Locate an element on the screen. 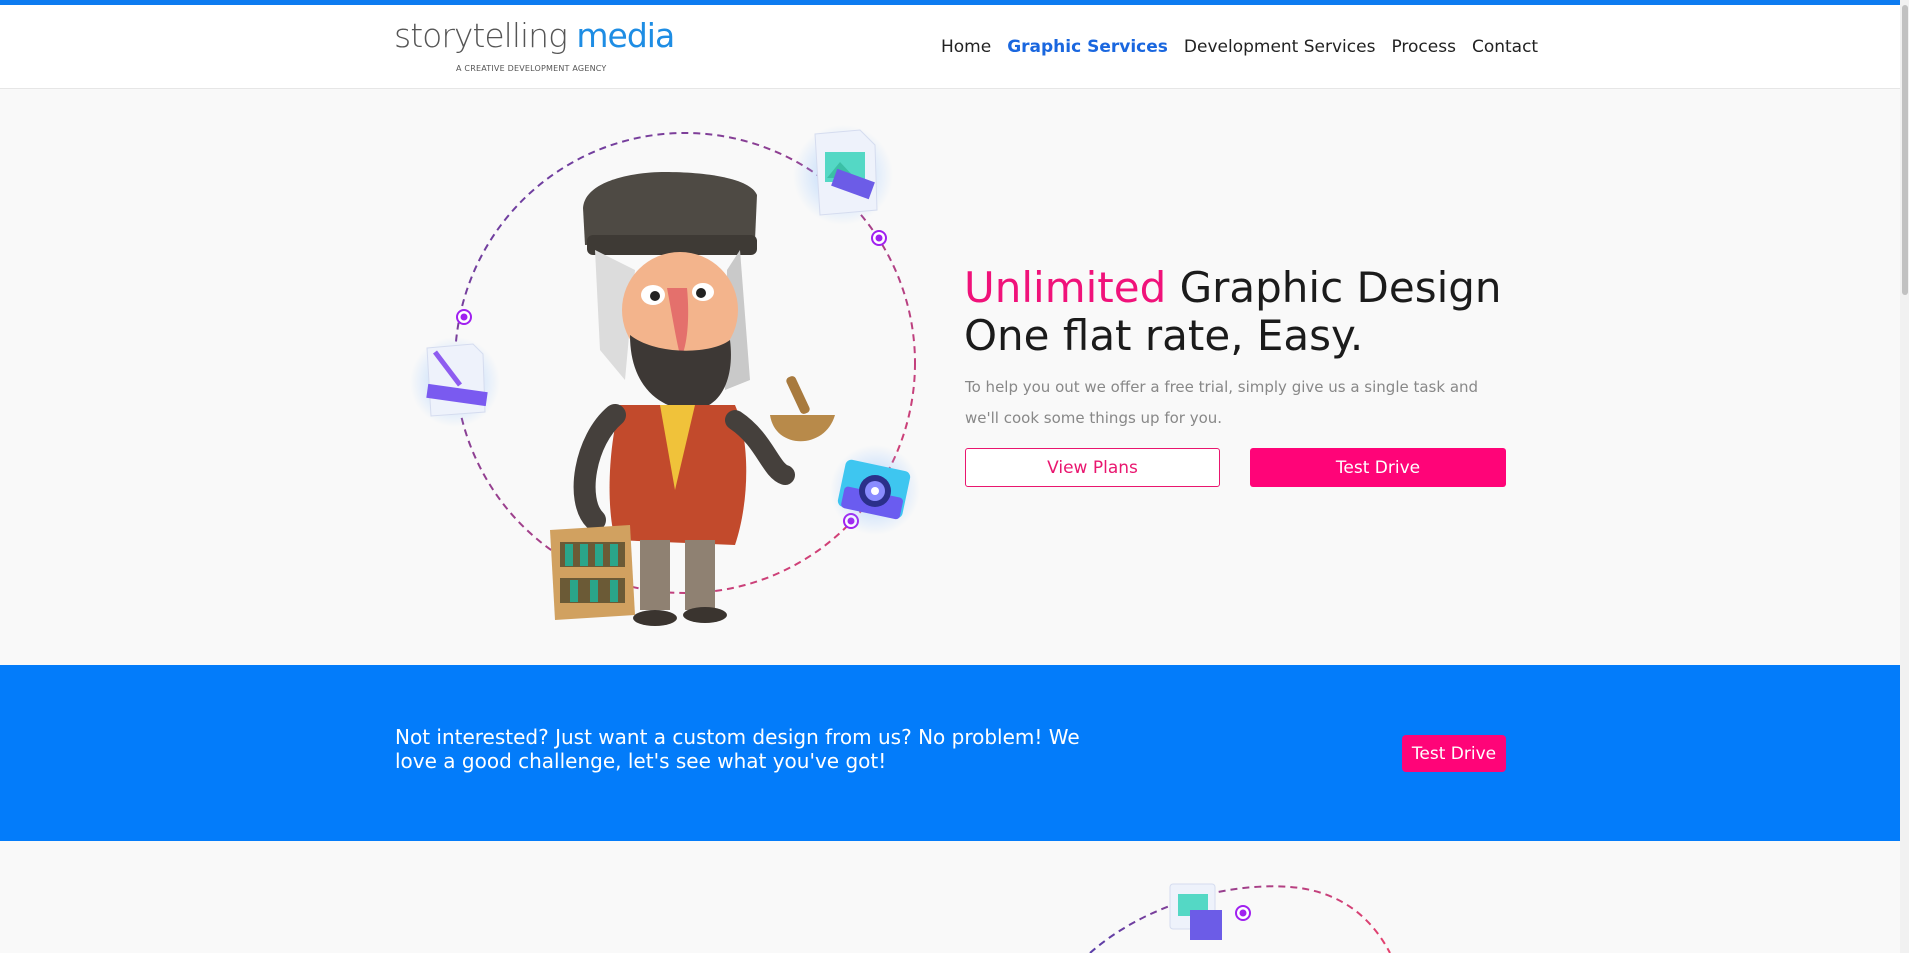 Image resolution: width=1909 pixels, height=953 pixels. orbit-dots is located at coordinates (1243, 913).